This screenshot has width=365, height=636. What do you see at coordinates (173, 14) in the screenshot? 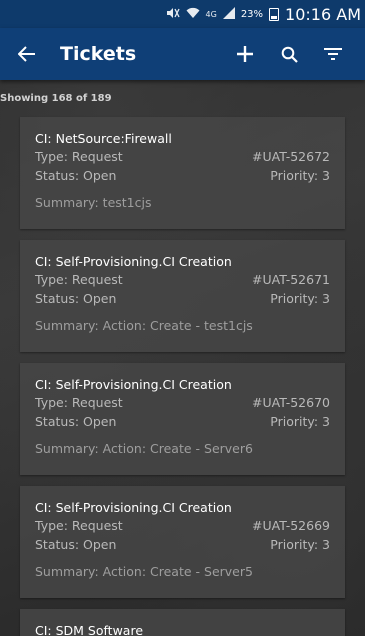
I see `mute-icon` at bounding box center [173, 14].